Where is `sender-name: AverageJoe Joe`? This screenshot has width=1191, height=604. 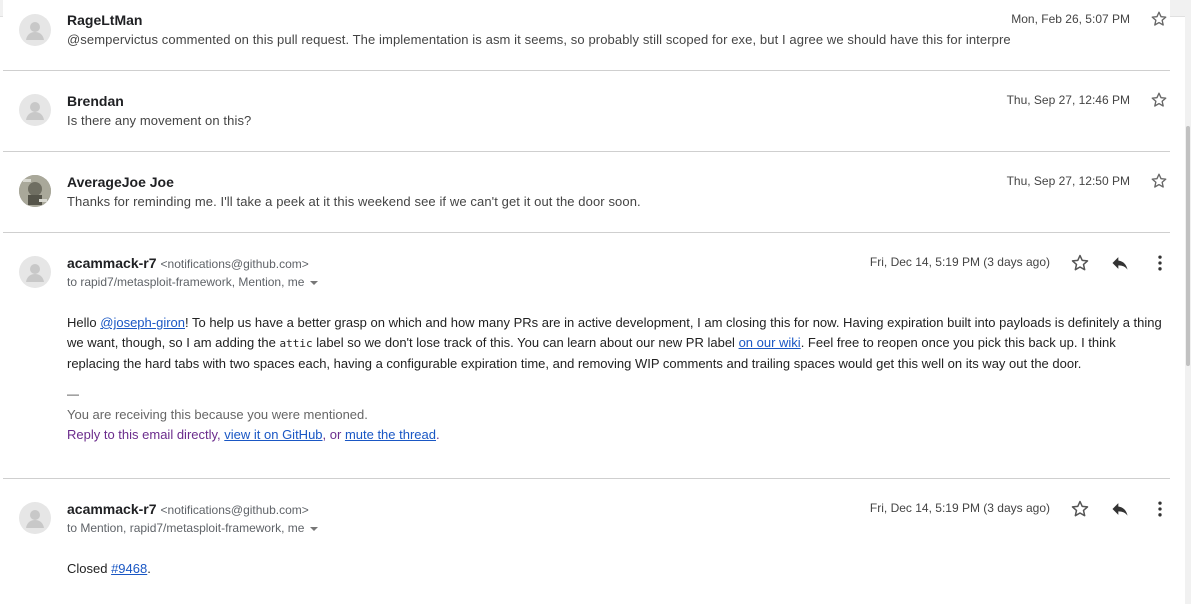
sender-name: AverageJoe Joe is located at coordinates (120, 182).